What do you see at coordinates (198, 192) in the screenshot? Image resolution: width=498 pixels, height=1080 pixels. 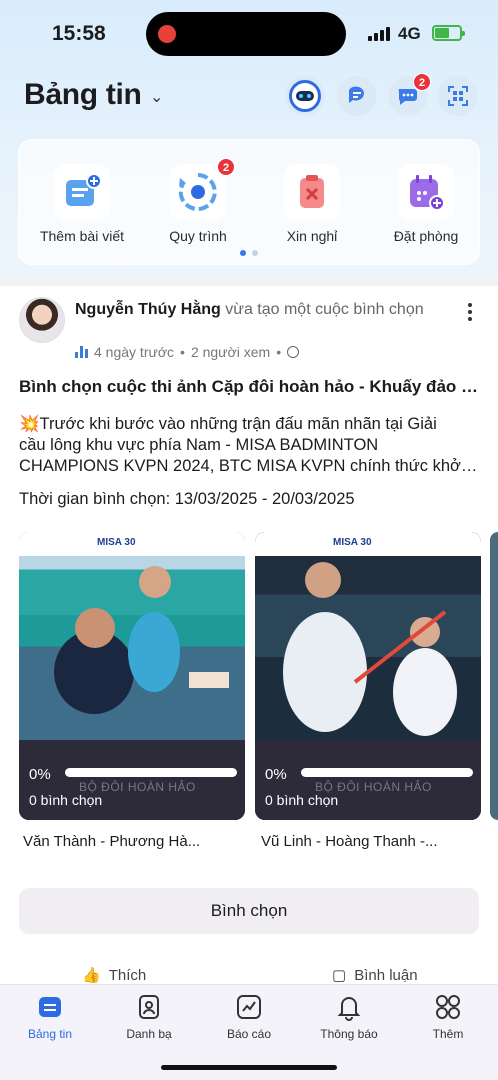 I see `process-icon` at bounding box center [198, 192].